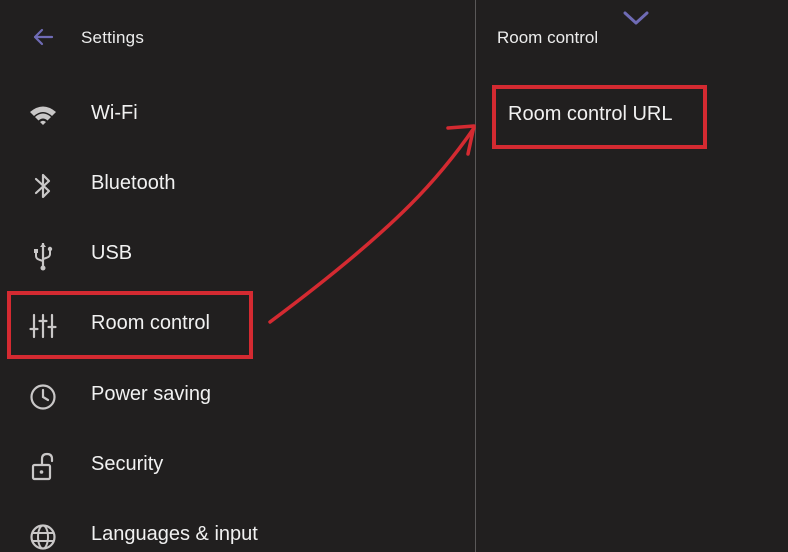 This screenshot has height=552, width=788. I want to click on page-title: Settings, so click(113, 37).